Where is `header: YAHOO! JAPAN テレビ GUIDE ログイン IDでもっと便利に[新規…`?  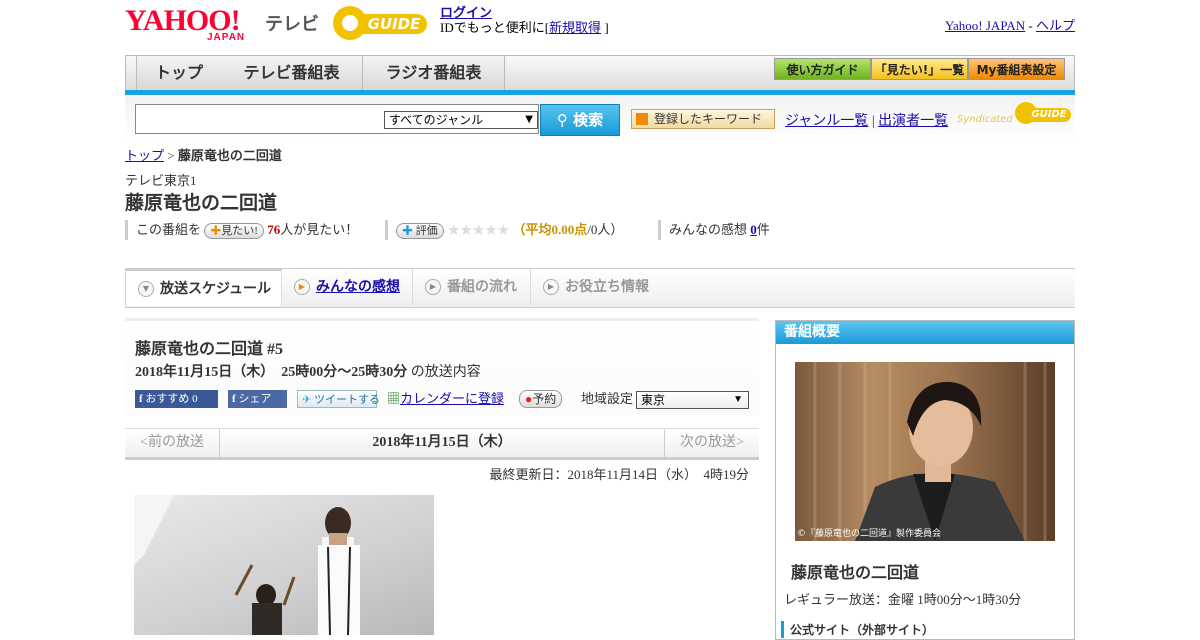
header: YAHOO! JAPAN テレビ GUIDE ログイン IDでもっと便利に[新規… is located at coordinates (600, 25).